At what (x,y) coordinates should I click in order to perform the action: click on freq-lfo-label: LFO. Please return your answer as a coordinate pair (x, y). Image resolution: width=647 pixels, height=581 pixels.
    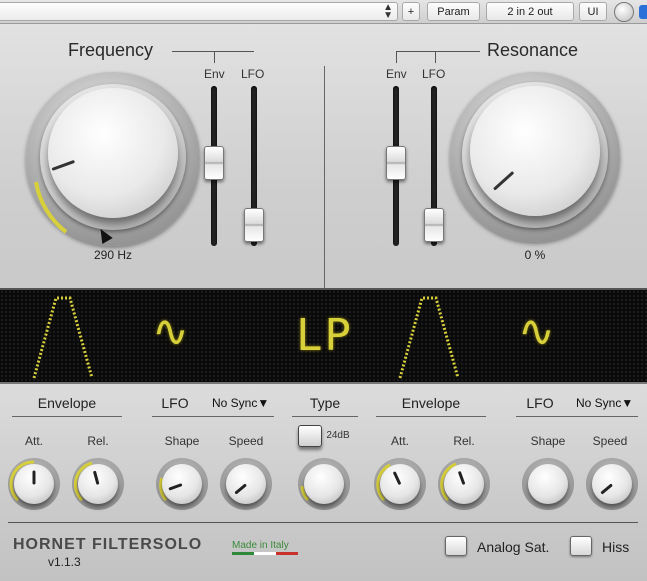
    Looking at the image, I should click on (253, 74).